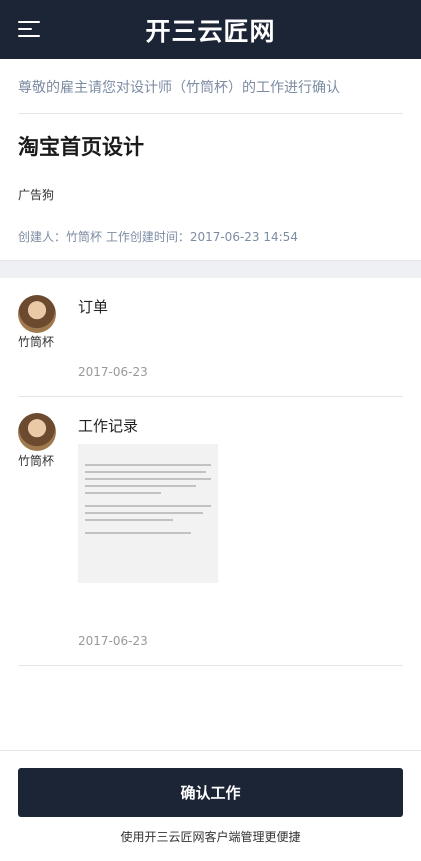 The image size is (421, 861). I want to click on app-promo-text: 使用开三云匠网客户端管理更便捷, so click(210, 837).